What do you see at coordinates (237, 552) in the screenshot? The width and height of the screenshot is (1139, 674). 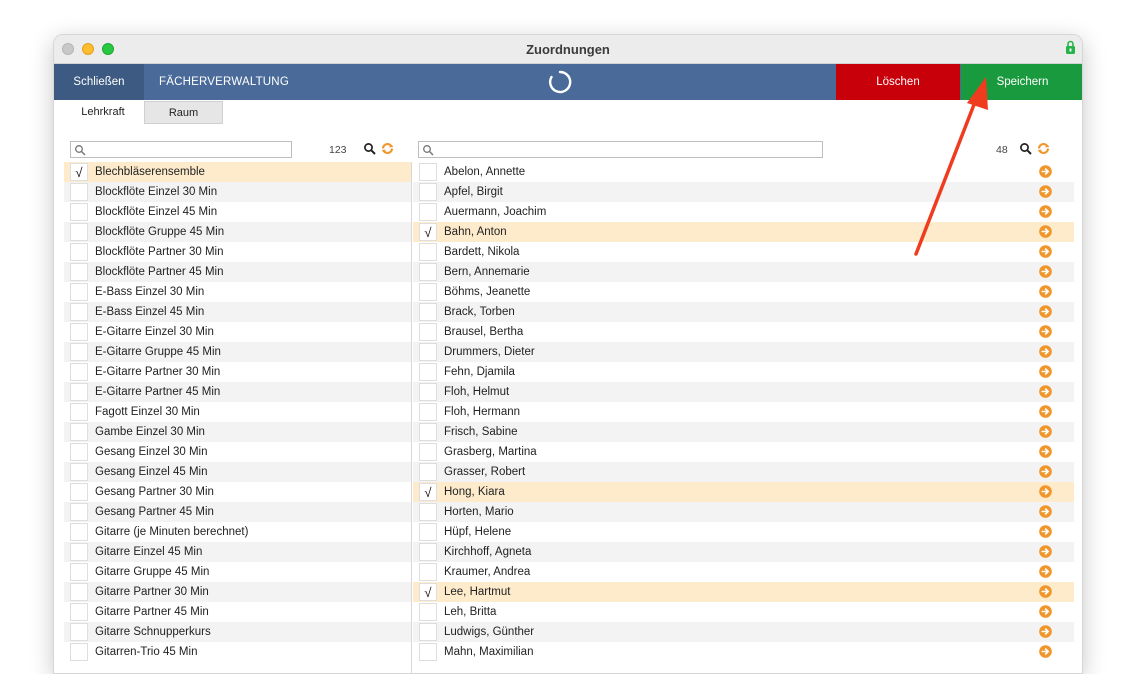 I see `list-item: Gitarre Einzel 45 Min` at bounding box center [237, 552].